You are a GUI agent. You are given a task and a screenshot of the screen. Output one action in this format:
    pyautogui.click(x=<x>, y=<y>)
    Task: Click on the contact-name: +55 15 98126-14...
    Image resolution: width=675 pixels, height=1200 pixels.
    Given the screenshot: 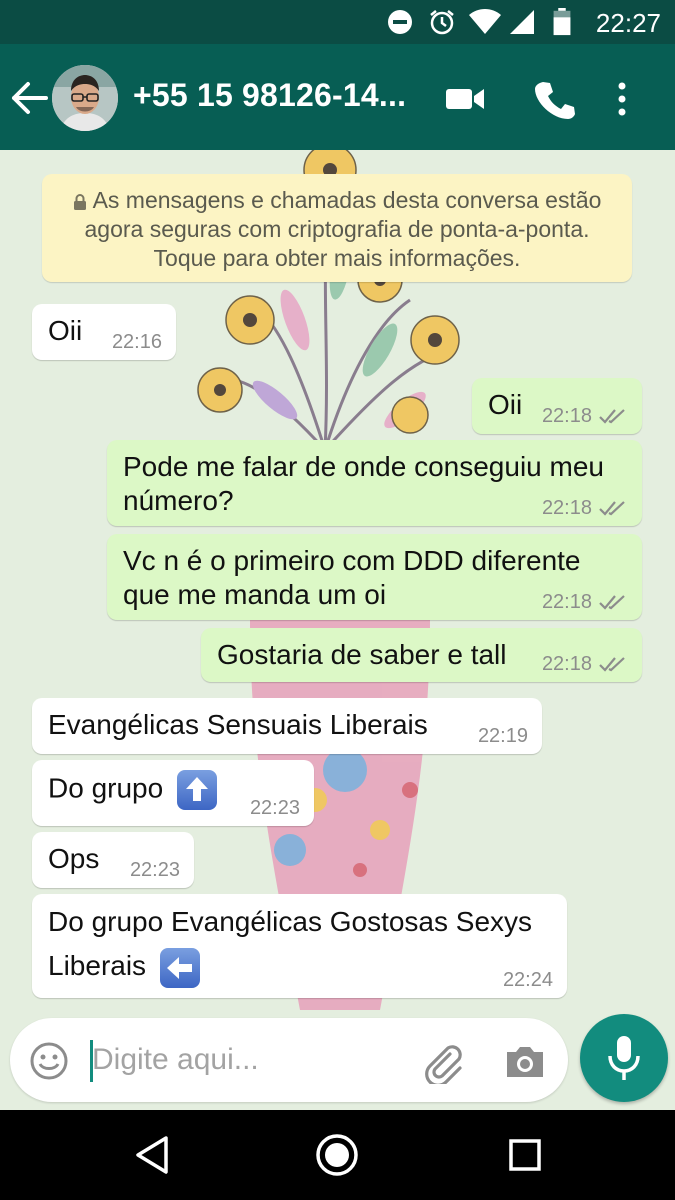 What is the action you would take?
    pyautogui.click(x=269, y=95)
    